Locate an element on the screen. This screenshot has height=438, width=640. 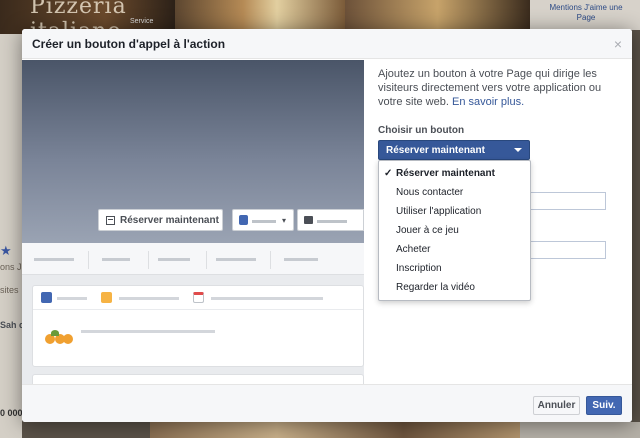
preview-message-button is located at coordinates (330, 220).